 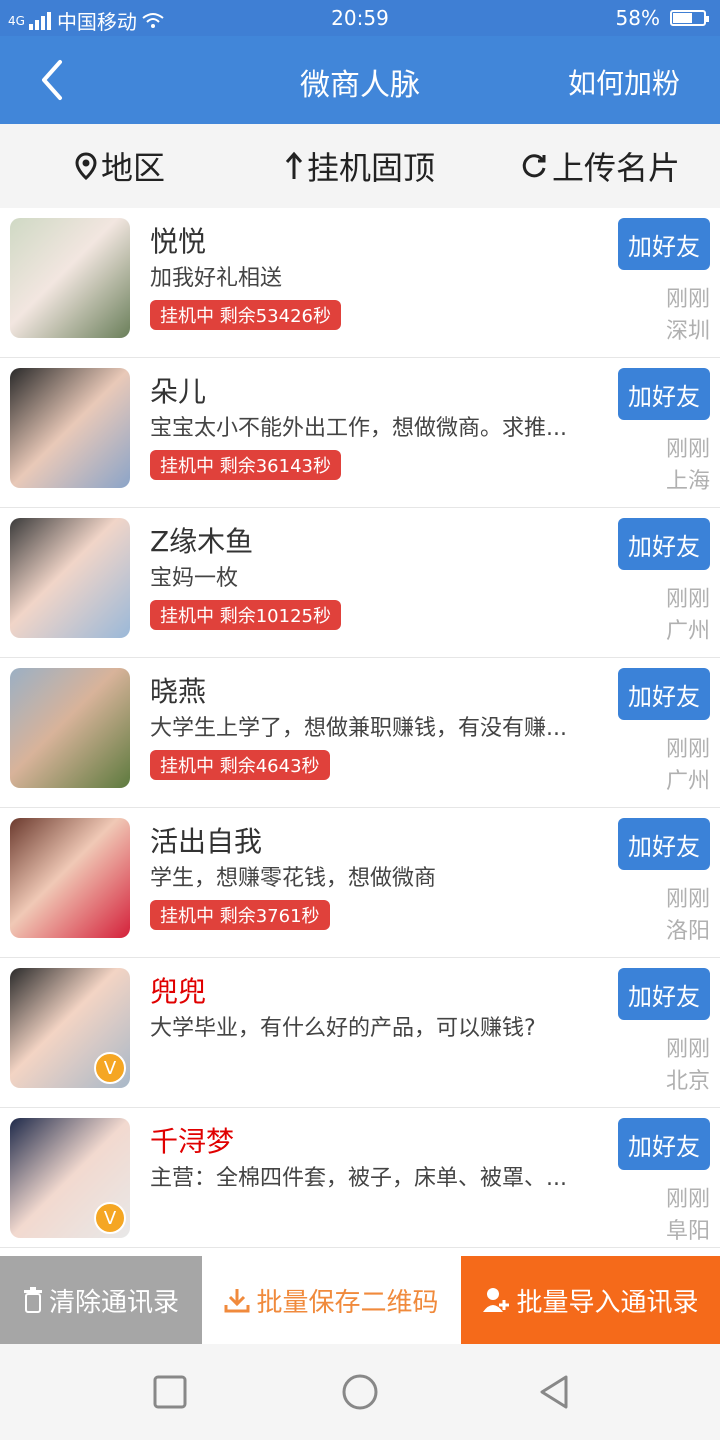 What do you see at coordinates (113, 1302) in the screenshot?
I see `clear-contacts-label: 清除通讯录` at bounding box center [113, 1302].